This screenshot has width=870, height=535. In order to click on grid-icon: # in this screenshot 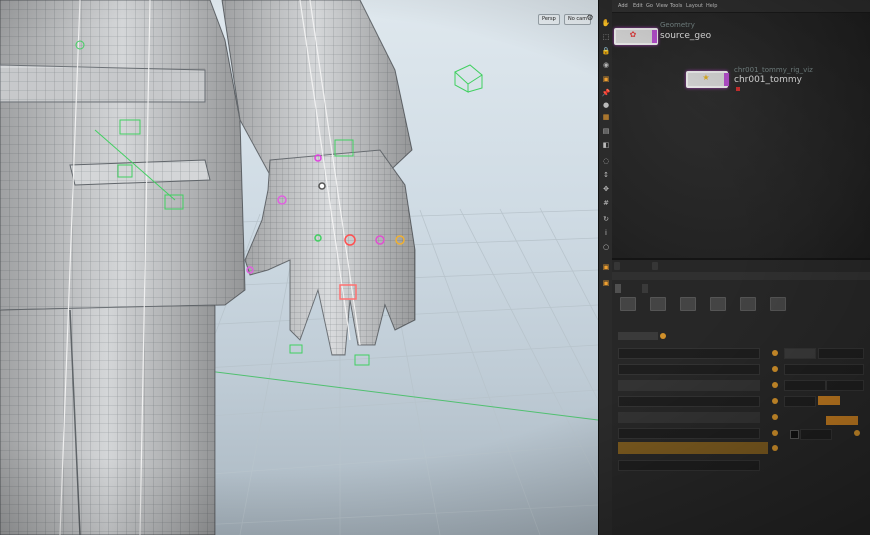, I will do `click(606, 203)`.